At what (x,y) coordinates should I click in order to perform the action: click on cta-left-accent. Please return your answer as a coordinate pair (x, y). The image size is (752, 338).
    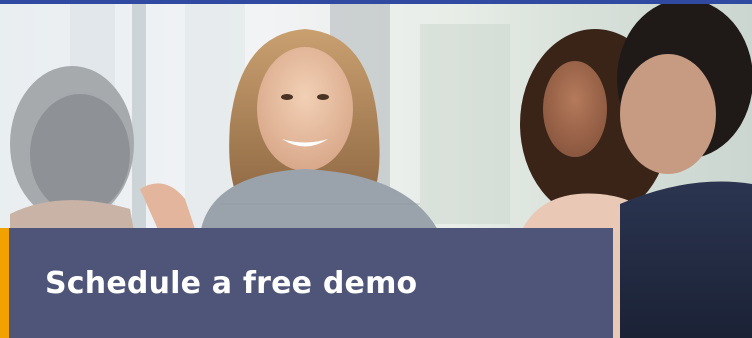
    Looking at the image, I should click on (4, 283).